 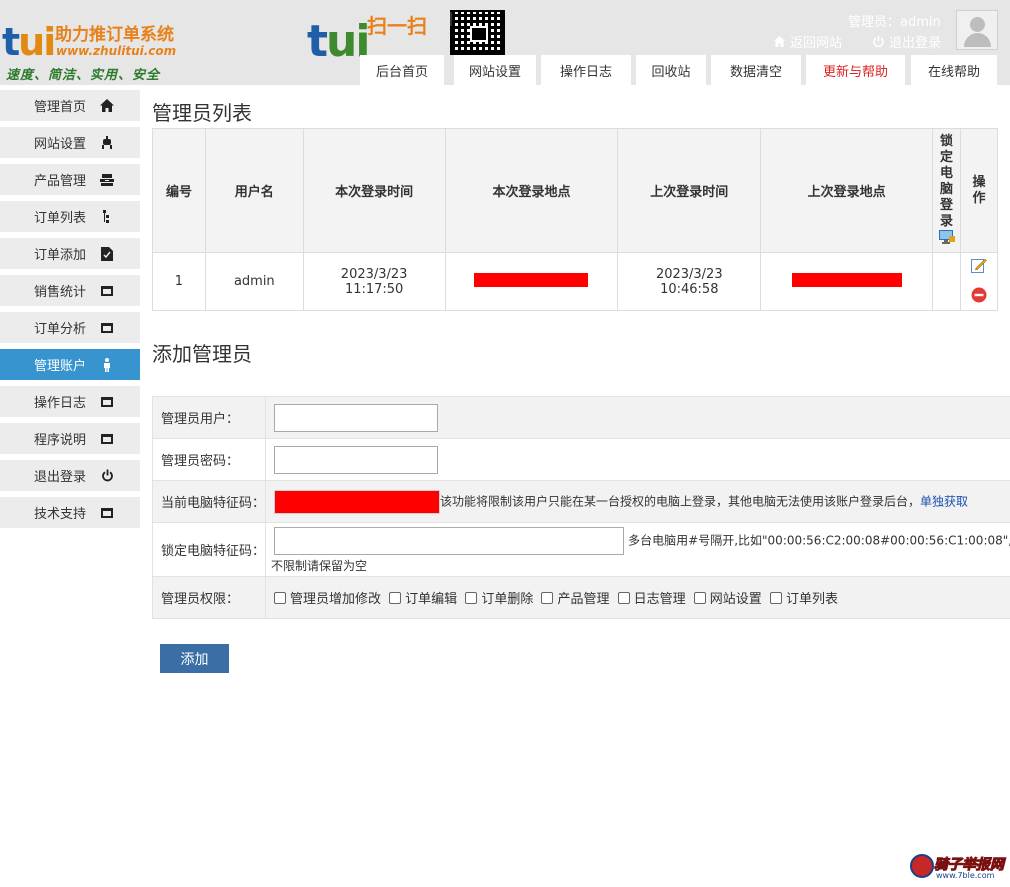 What do you see at coordinates (209, 549) in the screenshot?
I see `lock-code-label: 锁定电脑特征码：` at bounding box center [209, 549].